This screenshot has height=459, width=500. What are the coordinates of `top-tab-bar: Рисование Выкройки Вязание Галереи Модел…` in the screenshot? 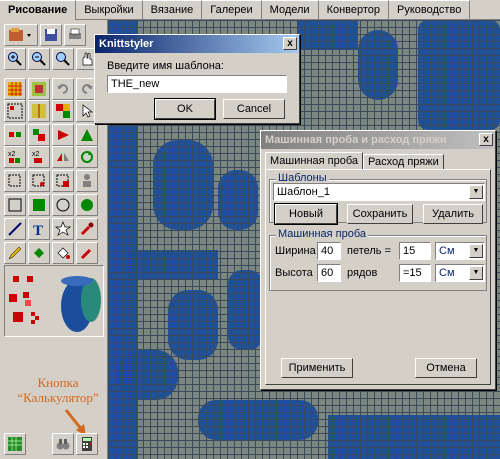 It's located at (250, 10).